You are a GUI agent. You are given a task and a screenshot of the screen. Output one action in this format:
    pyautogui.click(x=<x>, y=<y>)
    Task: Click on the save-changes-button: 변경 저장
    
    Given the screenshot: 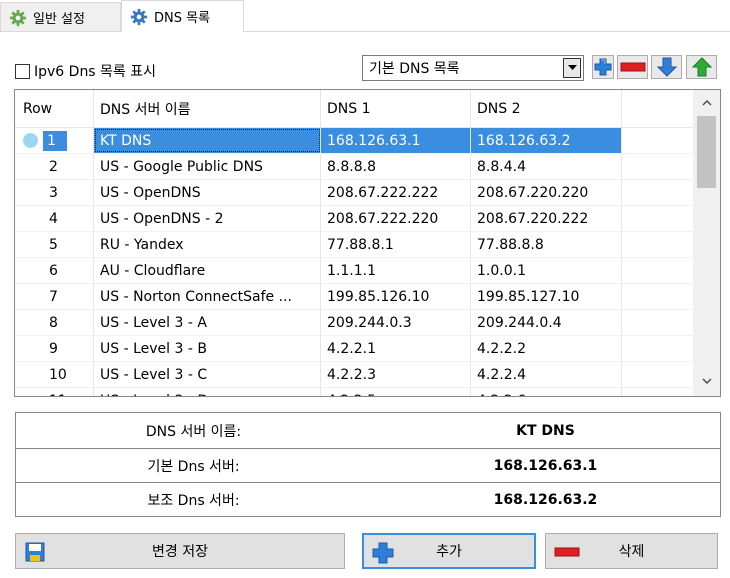 What is the action you would take?
    pyautogui.click(x=180, y=551)
    